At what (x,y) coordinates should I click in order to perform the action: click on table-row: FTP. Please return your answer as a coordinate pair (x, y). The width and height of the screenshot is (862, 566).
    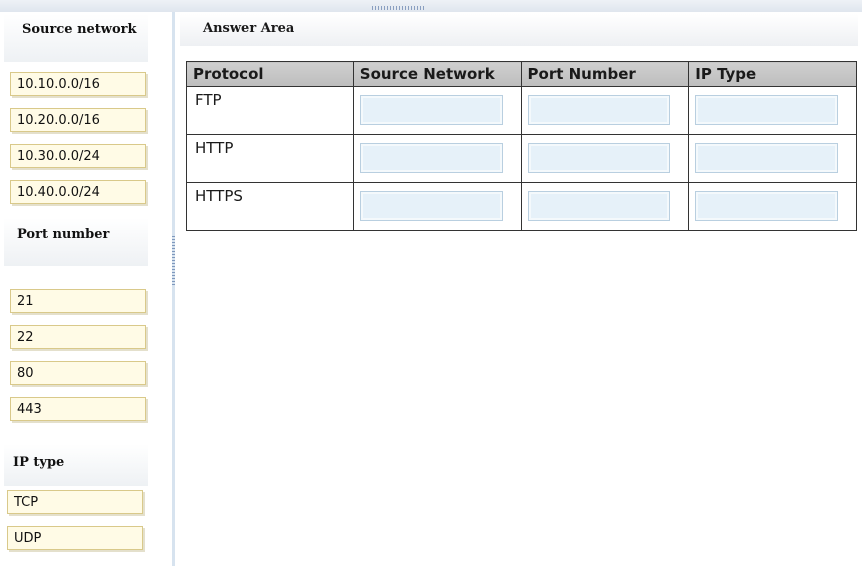
    Looking at the image, I should click on (521, 110).